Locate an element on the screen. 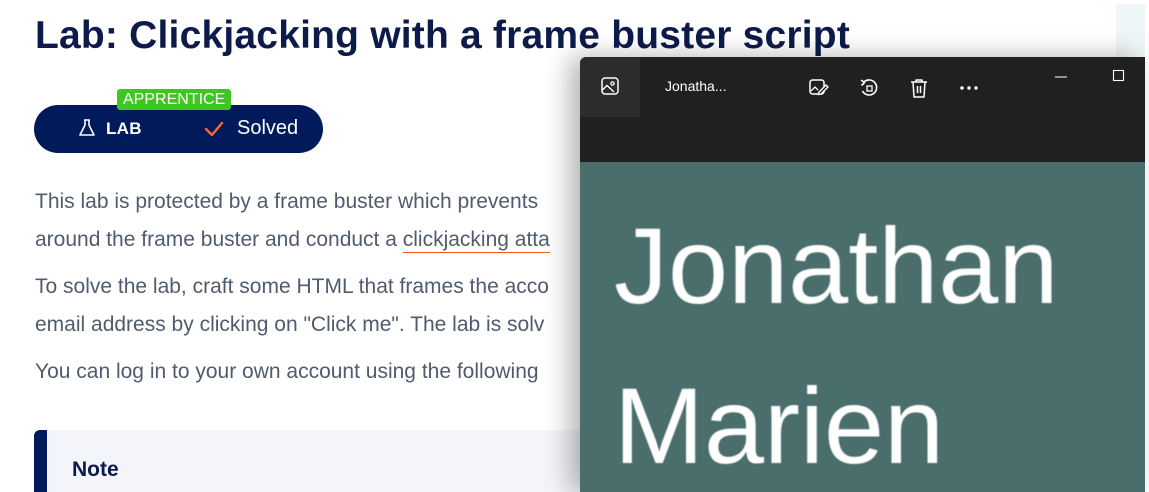 This screenshot has height=492, width=1149. check-icon is located at coordinates (214, 129).